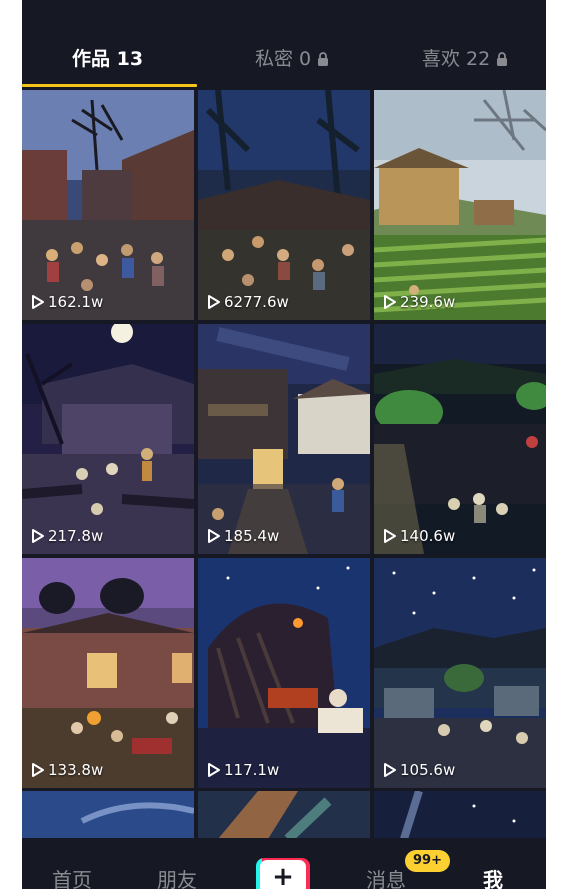 Image resolution: width=568 pixels, height=889 pixels. I want to click on add-video-button: +, so click(283, 873).